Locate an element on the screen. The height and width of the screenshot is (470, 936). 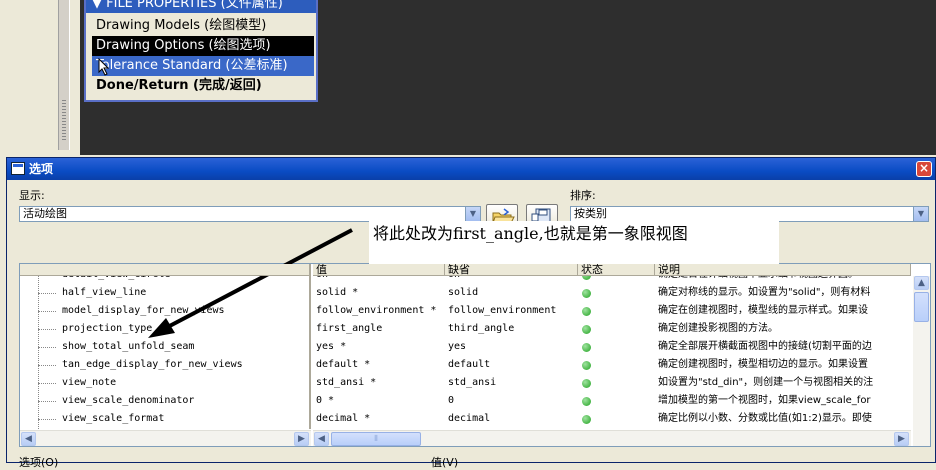
close-button: × is located at coordinates (924, 169).